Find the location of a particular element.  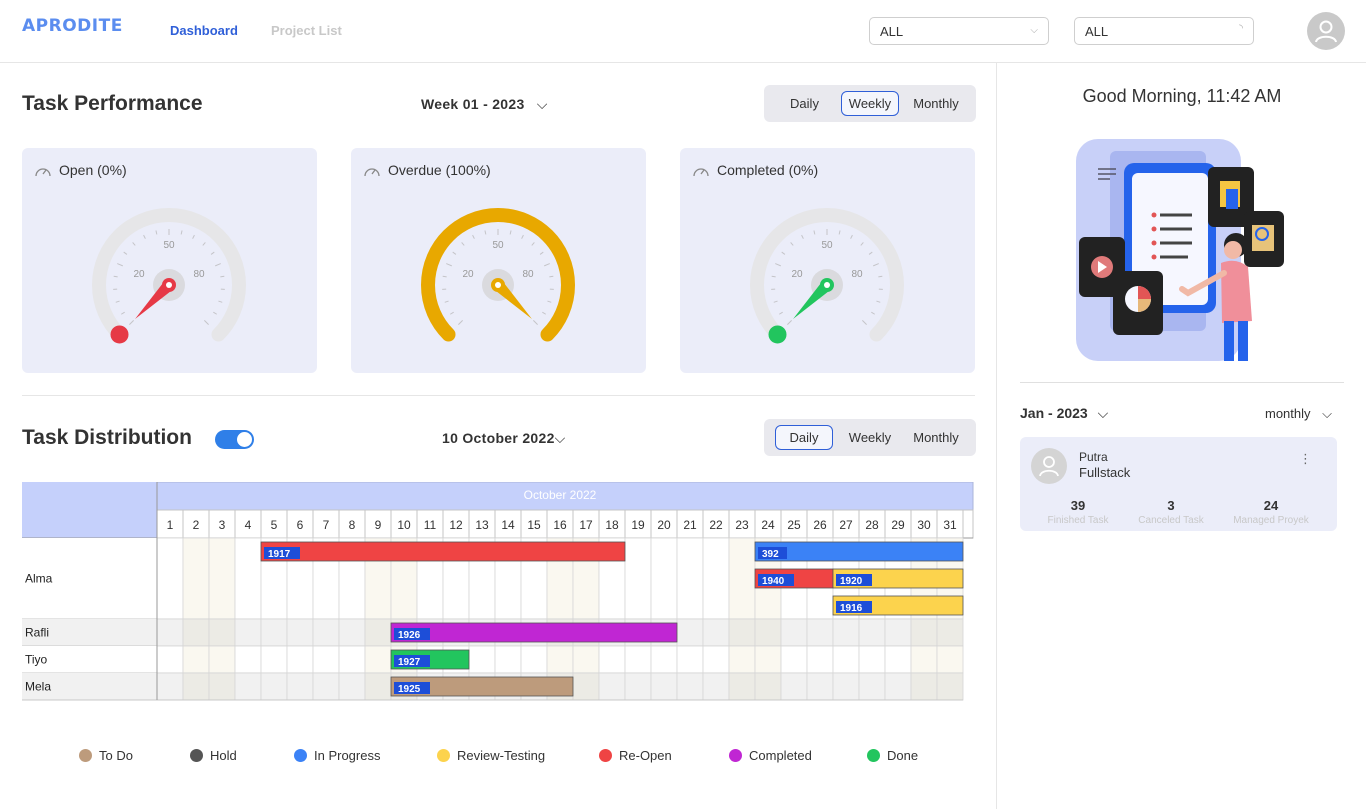

filter-select-2: ALL ◝ is located at coordinates (1164, 31).